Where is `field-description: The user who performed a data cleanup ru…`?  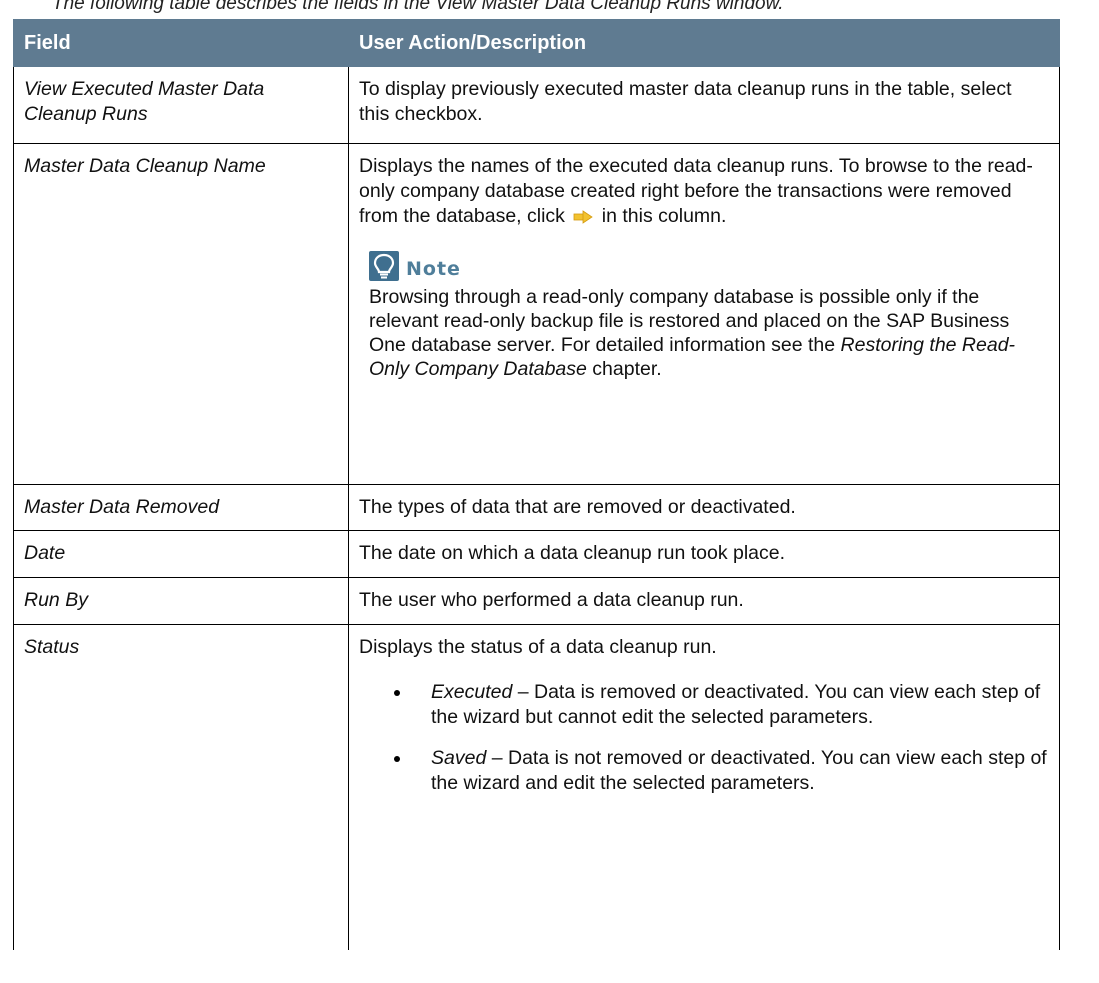
field-description: The user who performed a data cleanup ru… is located at coordinates (704, 601).